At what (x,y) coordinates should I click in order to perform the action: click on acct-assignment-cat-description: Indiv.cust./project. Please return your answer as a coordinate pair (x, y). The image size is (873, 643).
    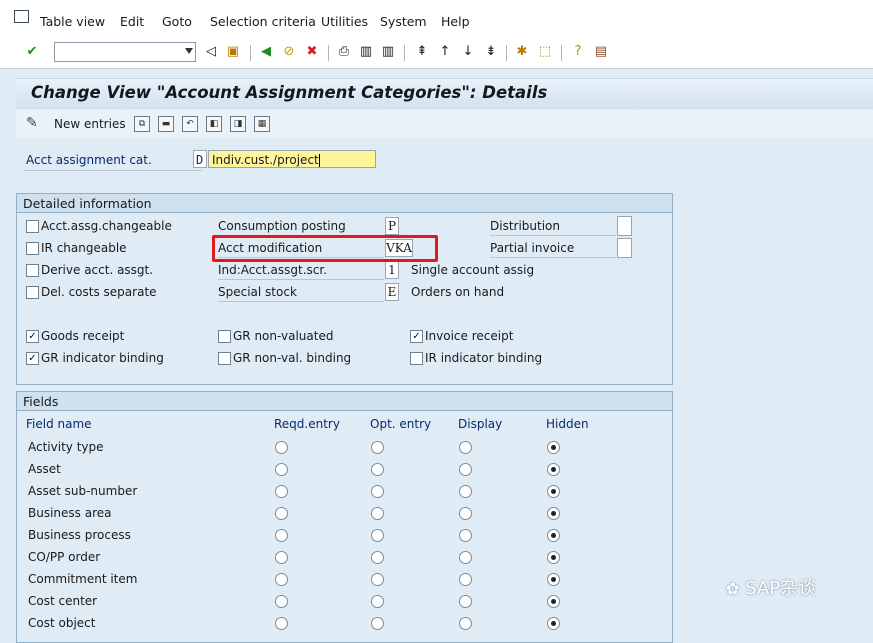
    Looking at the image, I should click on (292, 159).